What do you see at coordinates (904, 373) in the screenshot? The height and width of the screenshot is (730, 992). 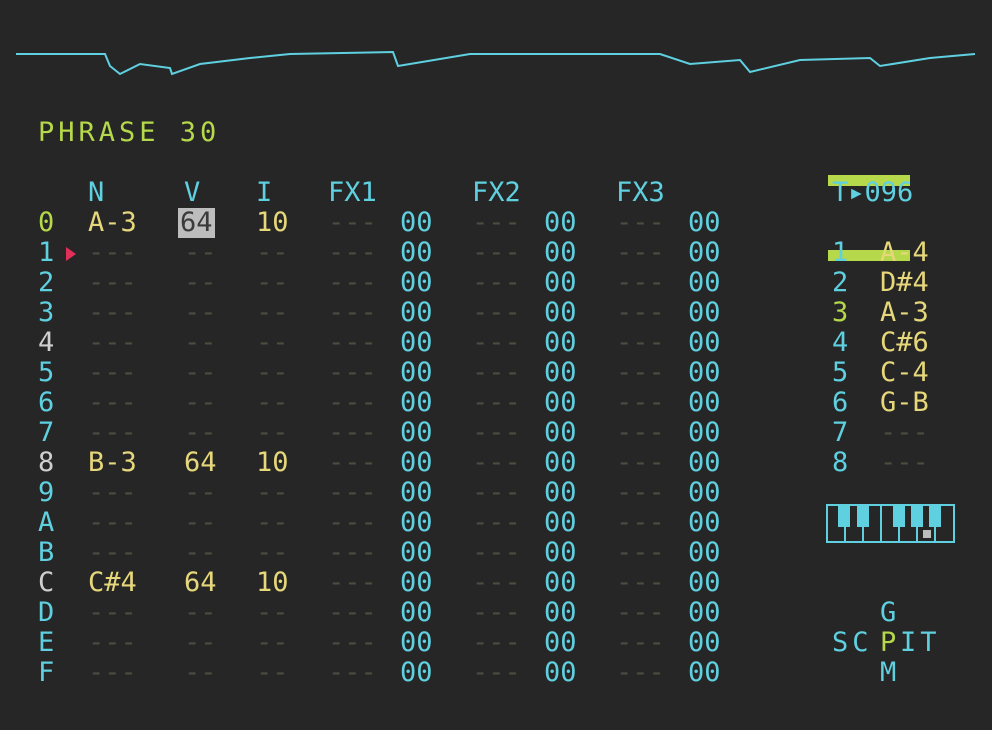 I see `track-note: C-4` at bounding box center [904, 373].